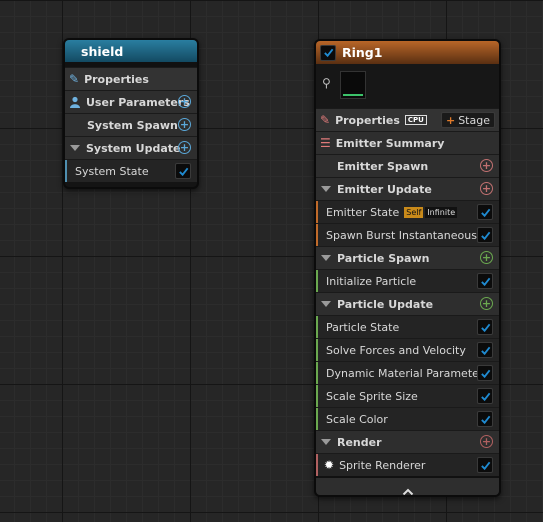 The height and width of the screenshot is (522, 543). I want to click on add-system-spawn-icon: +, so click(184, 124).